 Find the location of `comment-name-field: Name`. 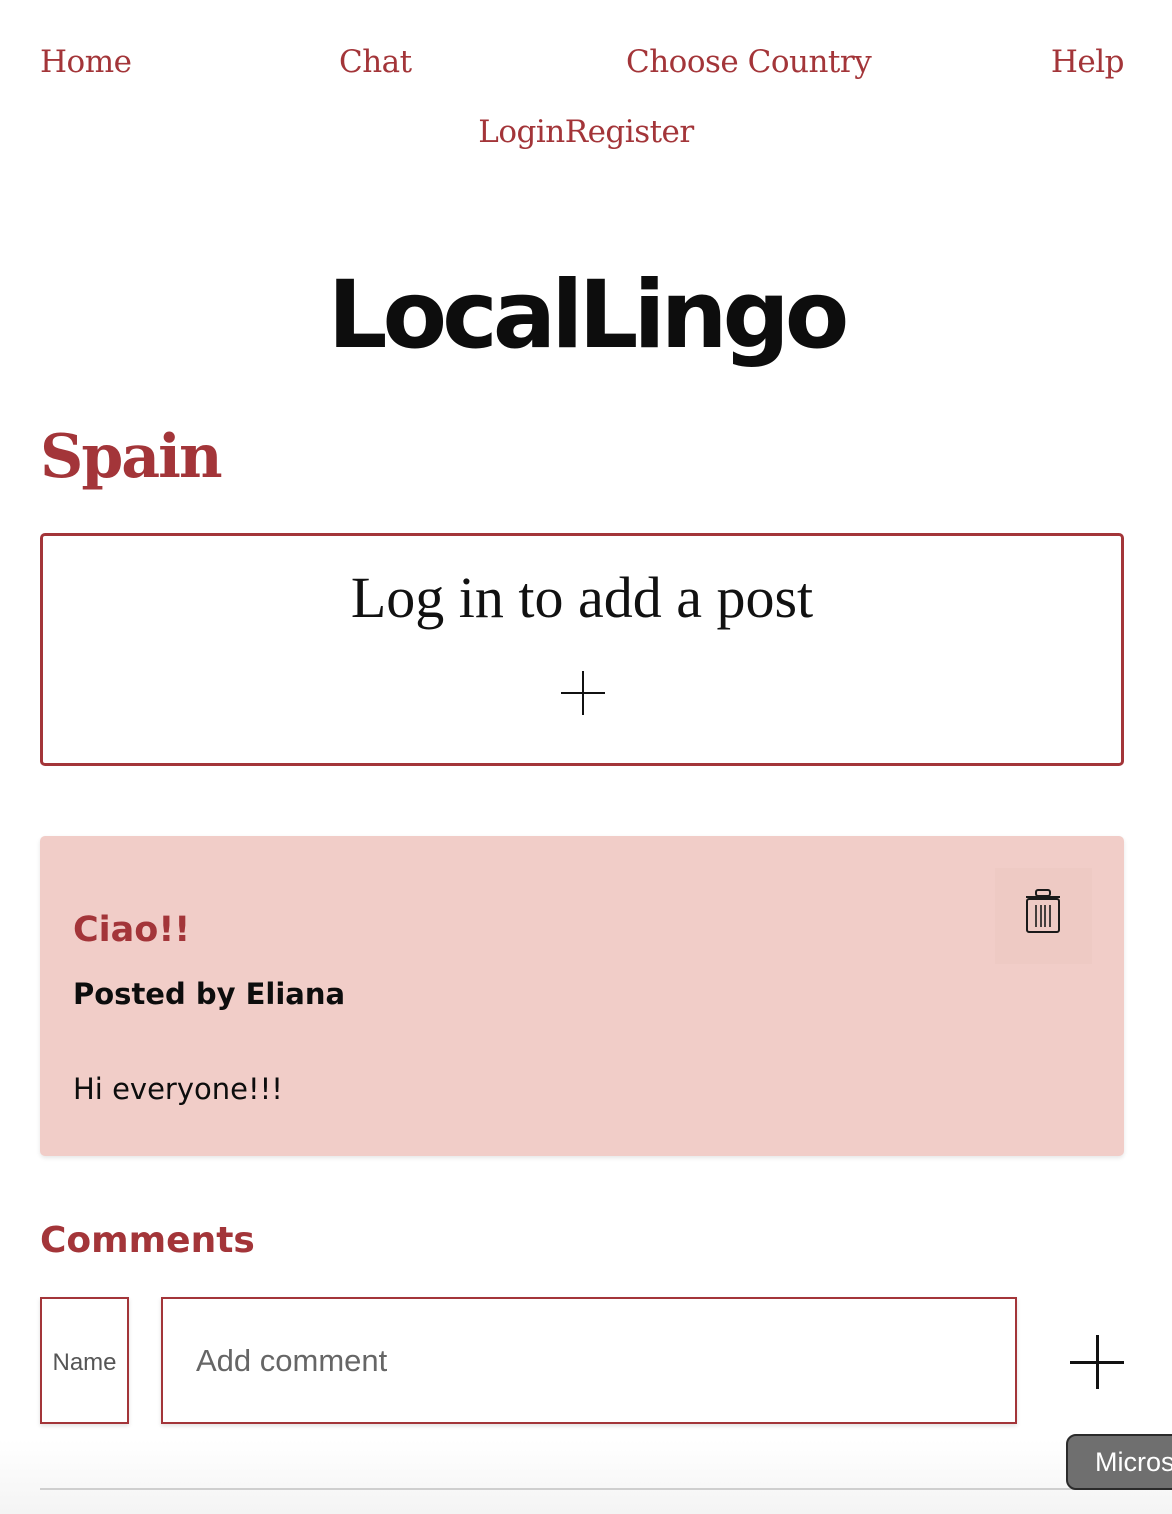

comment-name-field: Name is located at coordinates (84, 1360).